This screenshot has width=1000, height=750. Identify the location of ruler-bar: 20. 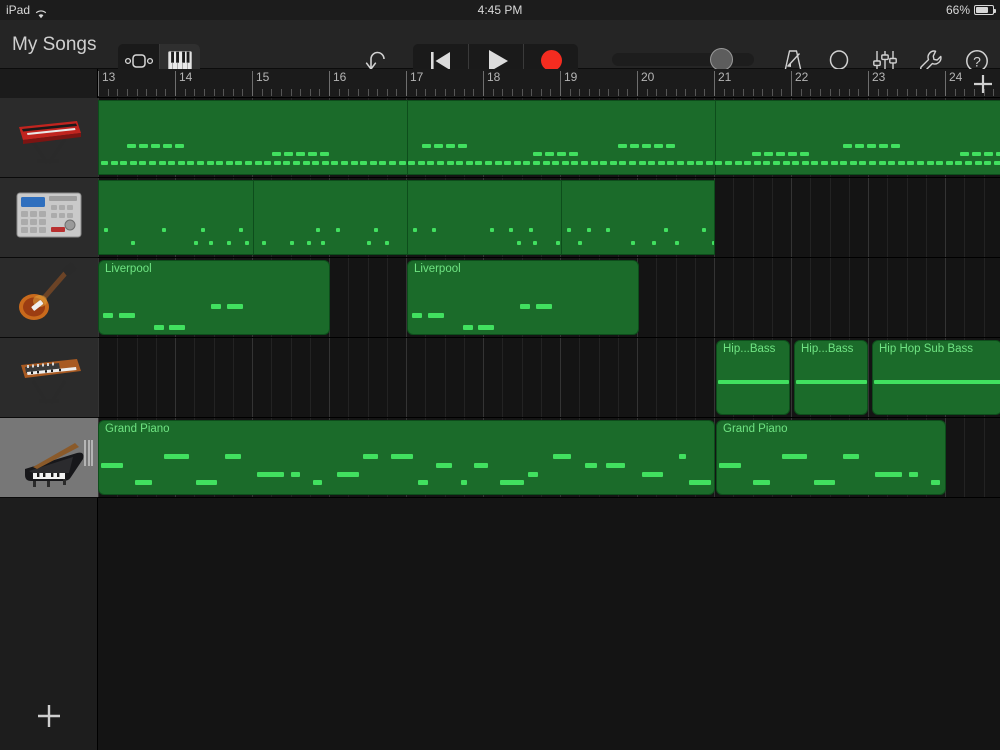
(675, 83).